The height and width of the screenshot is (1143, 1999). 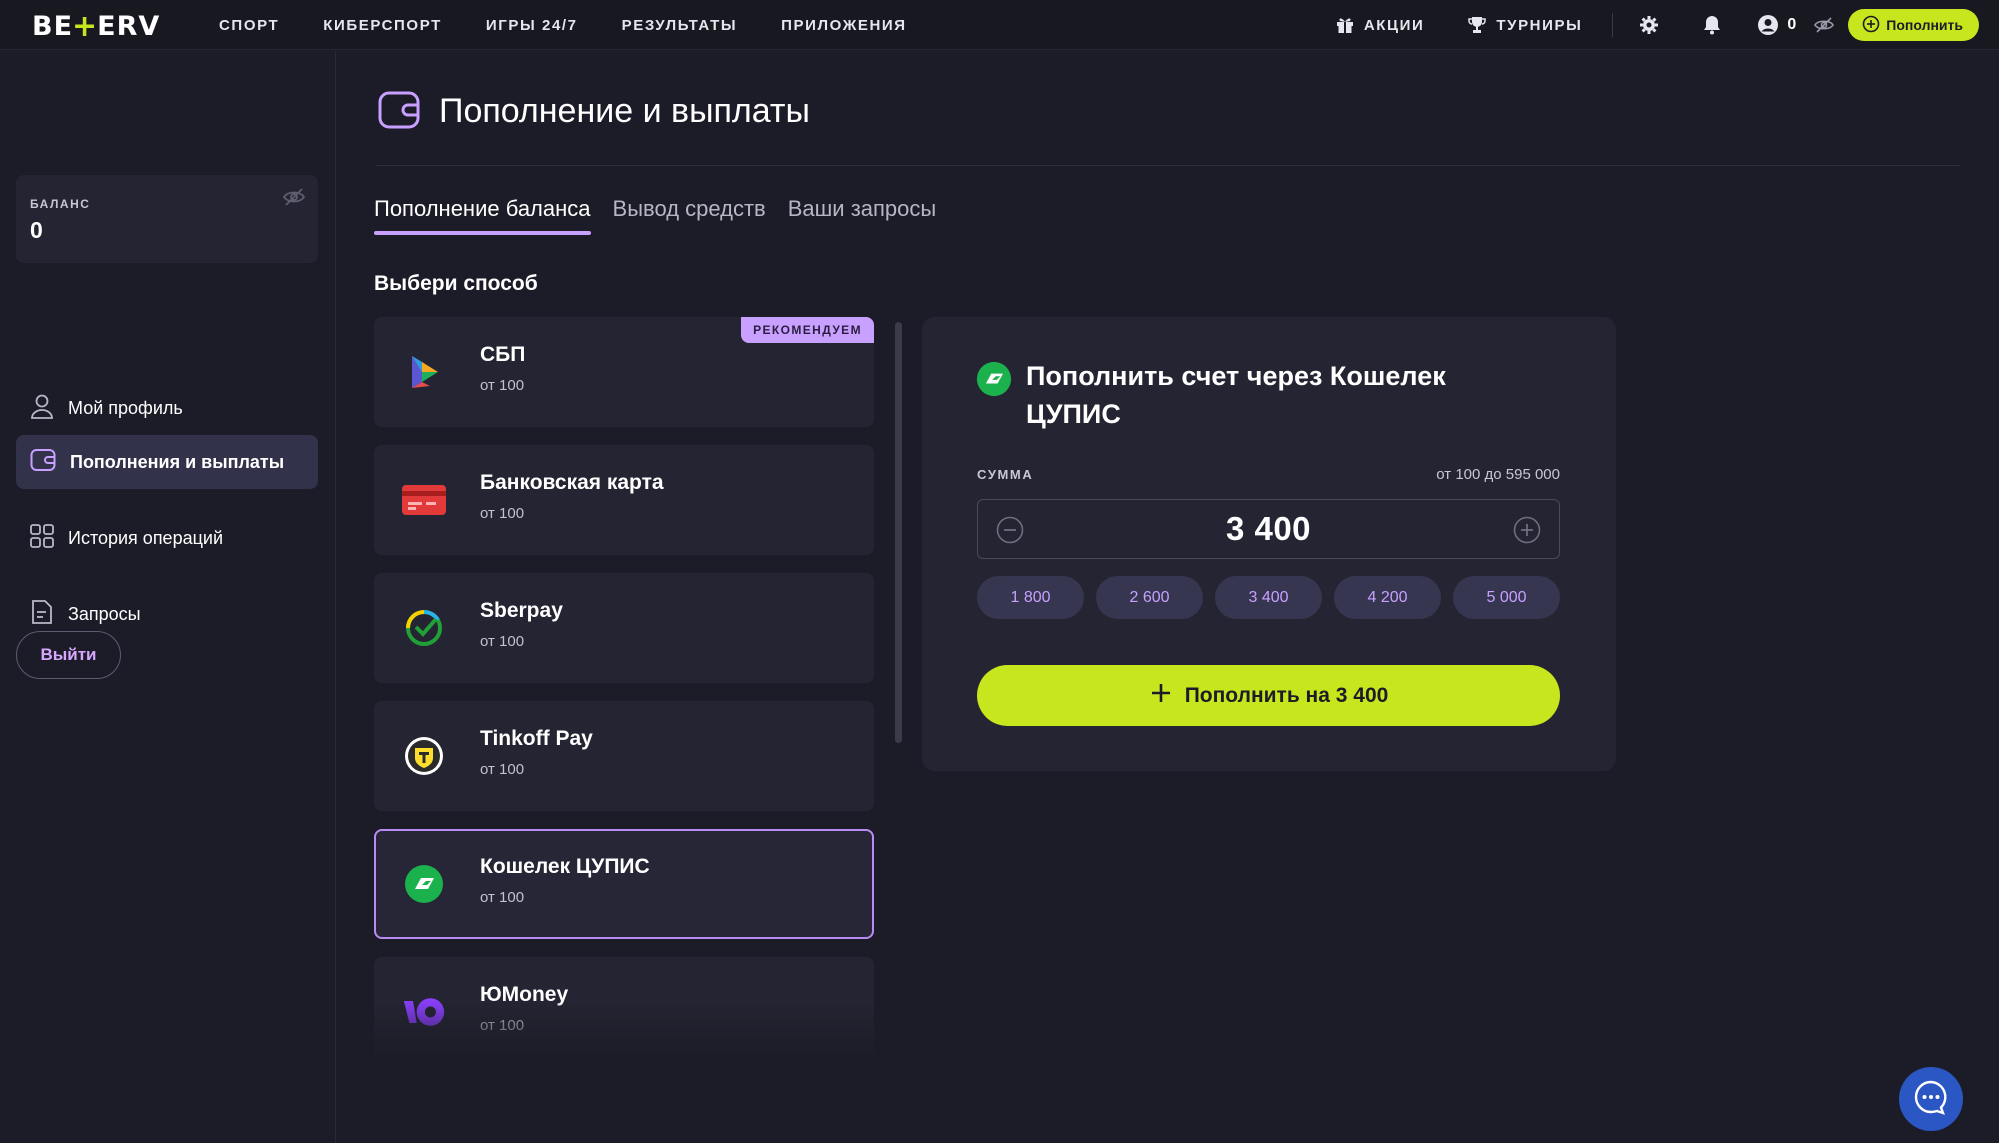 What do you see at coordinates (1792, 24) in the screenshot?
I see `nav-balance-value: 0` at bounding box center [1792, 24].